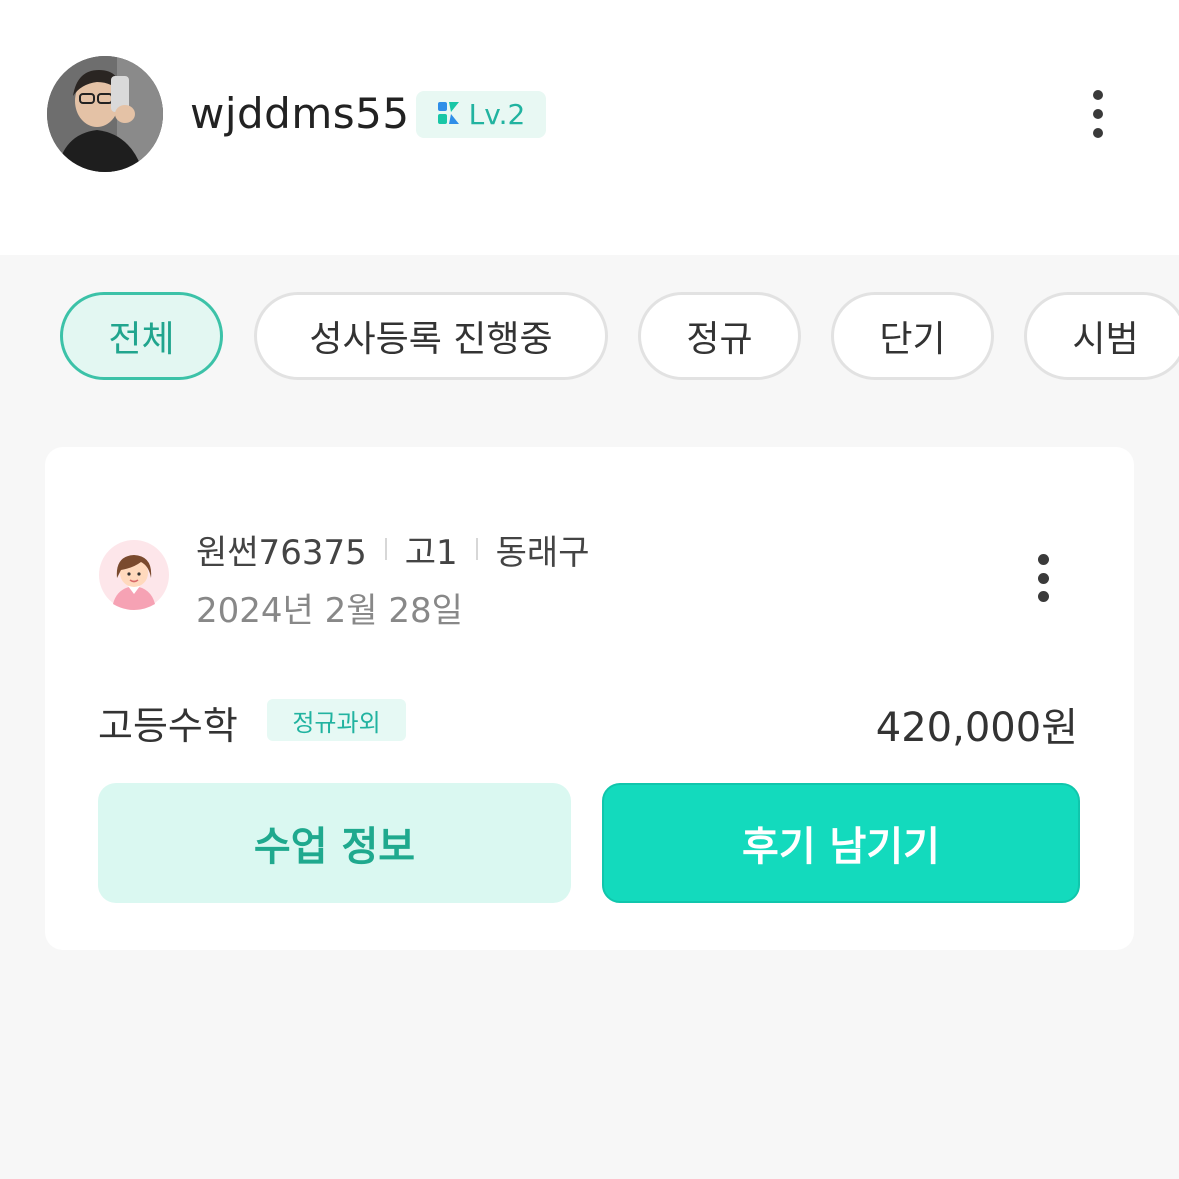 This screenshot has width=1179, height=1179. I want to click on level-badge: Lv.2, so click(481, 114).